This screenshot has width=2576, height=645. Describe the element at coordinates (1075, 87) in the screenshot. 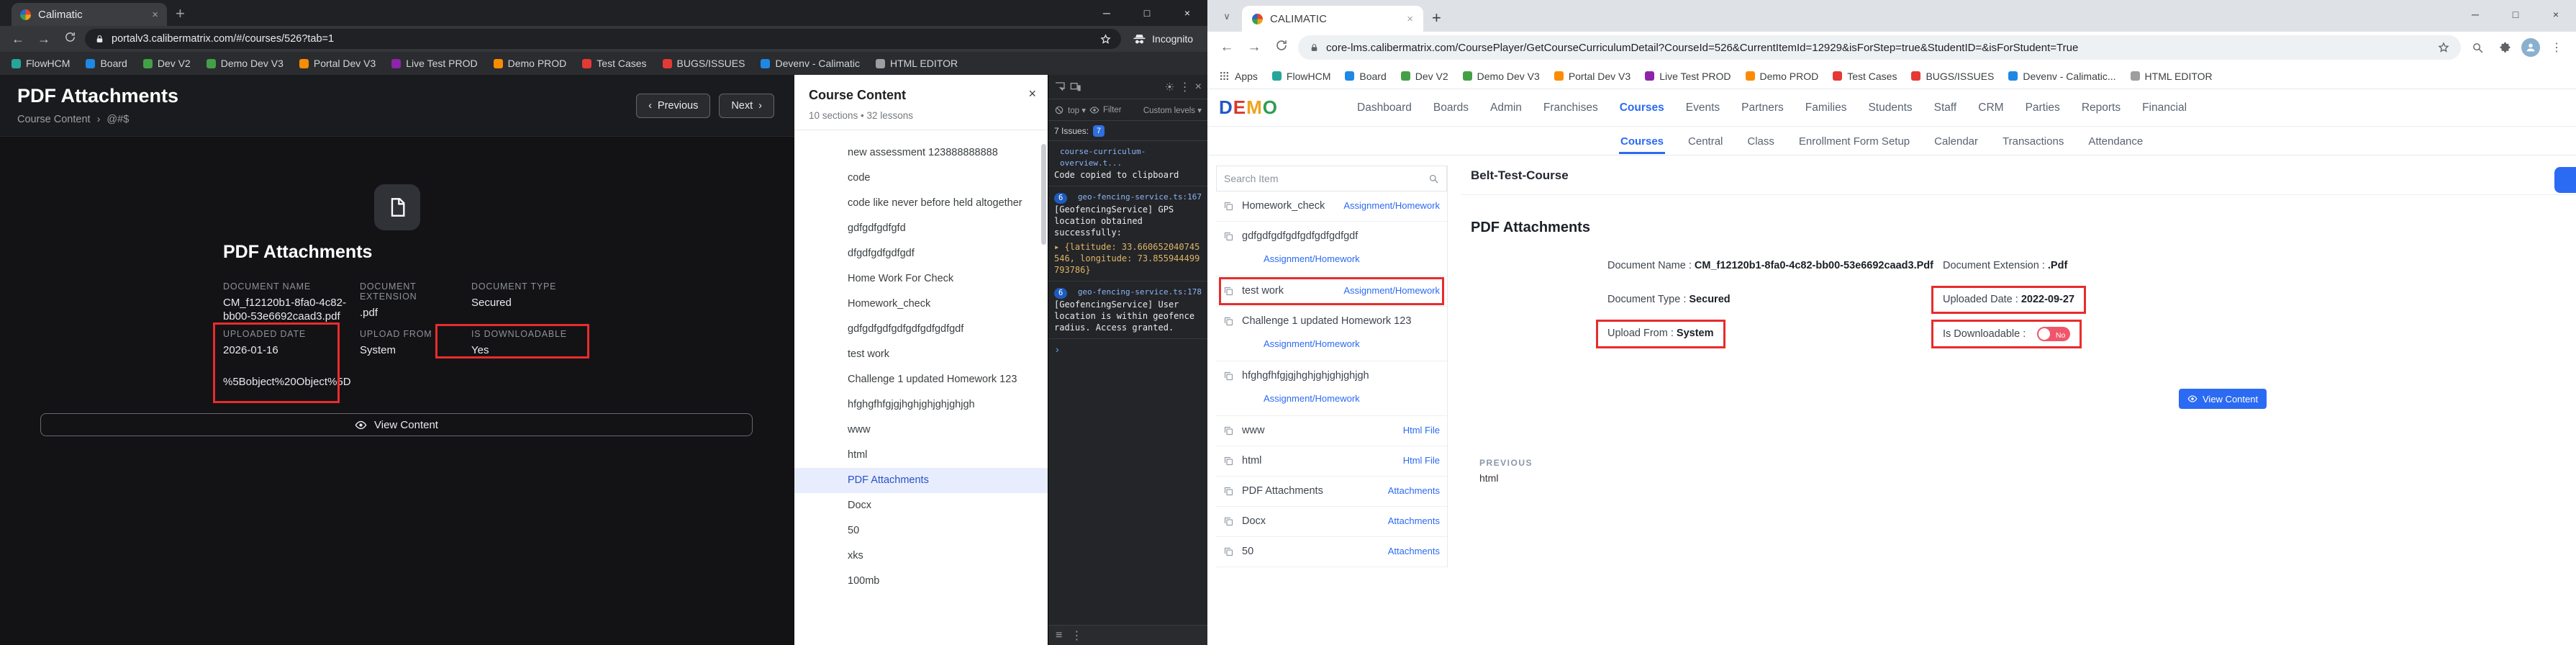

I see `device-toolbar-icon` at that location.